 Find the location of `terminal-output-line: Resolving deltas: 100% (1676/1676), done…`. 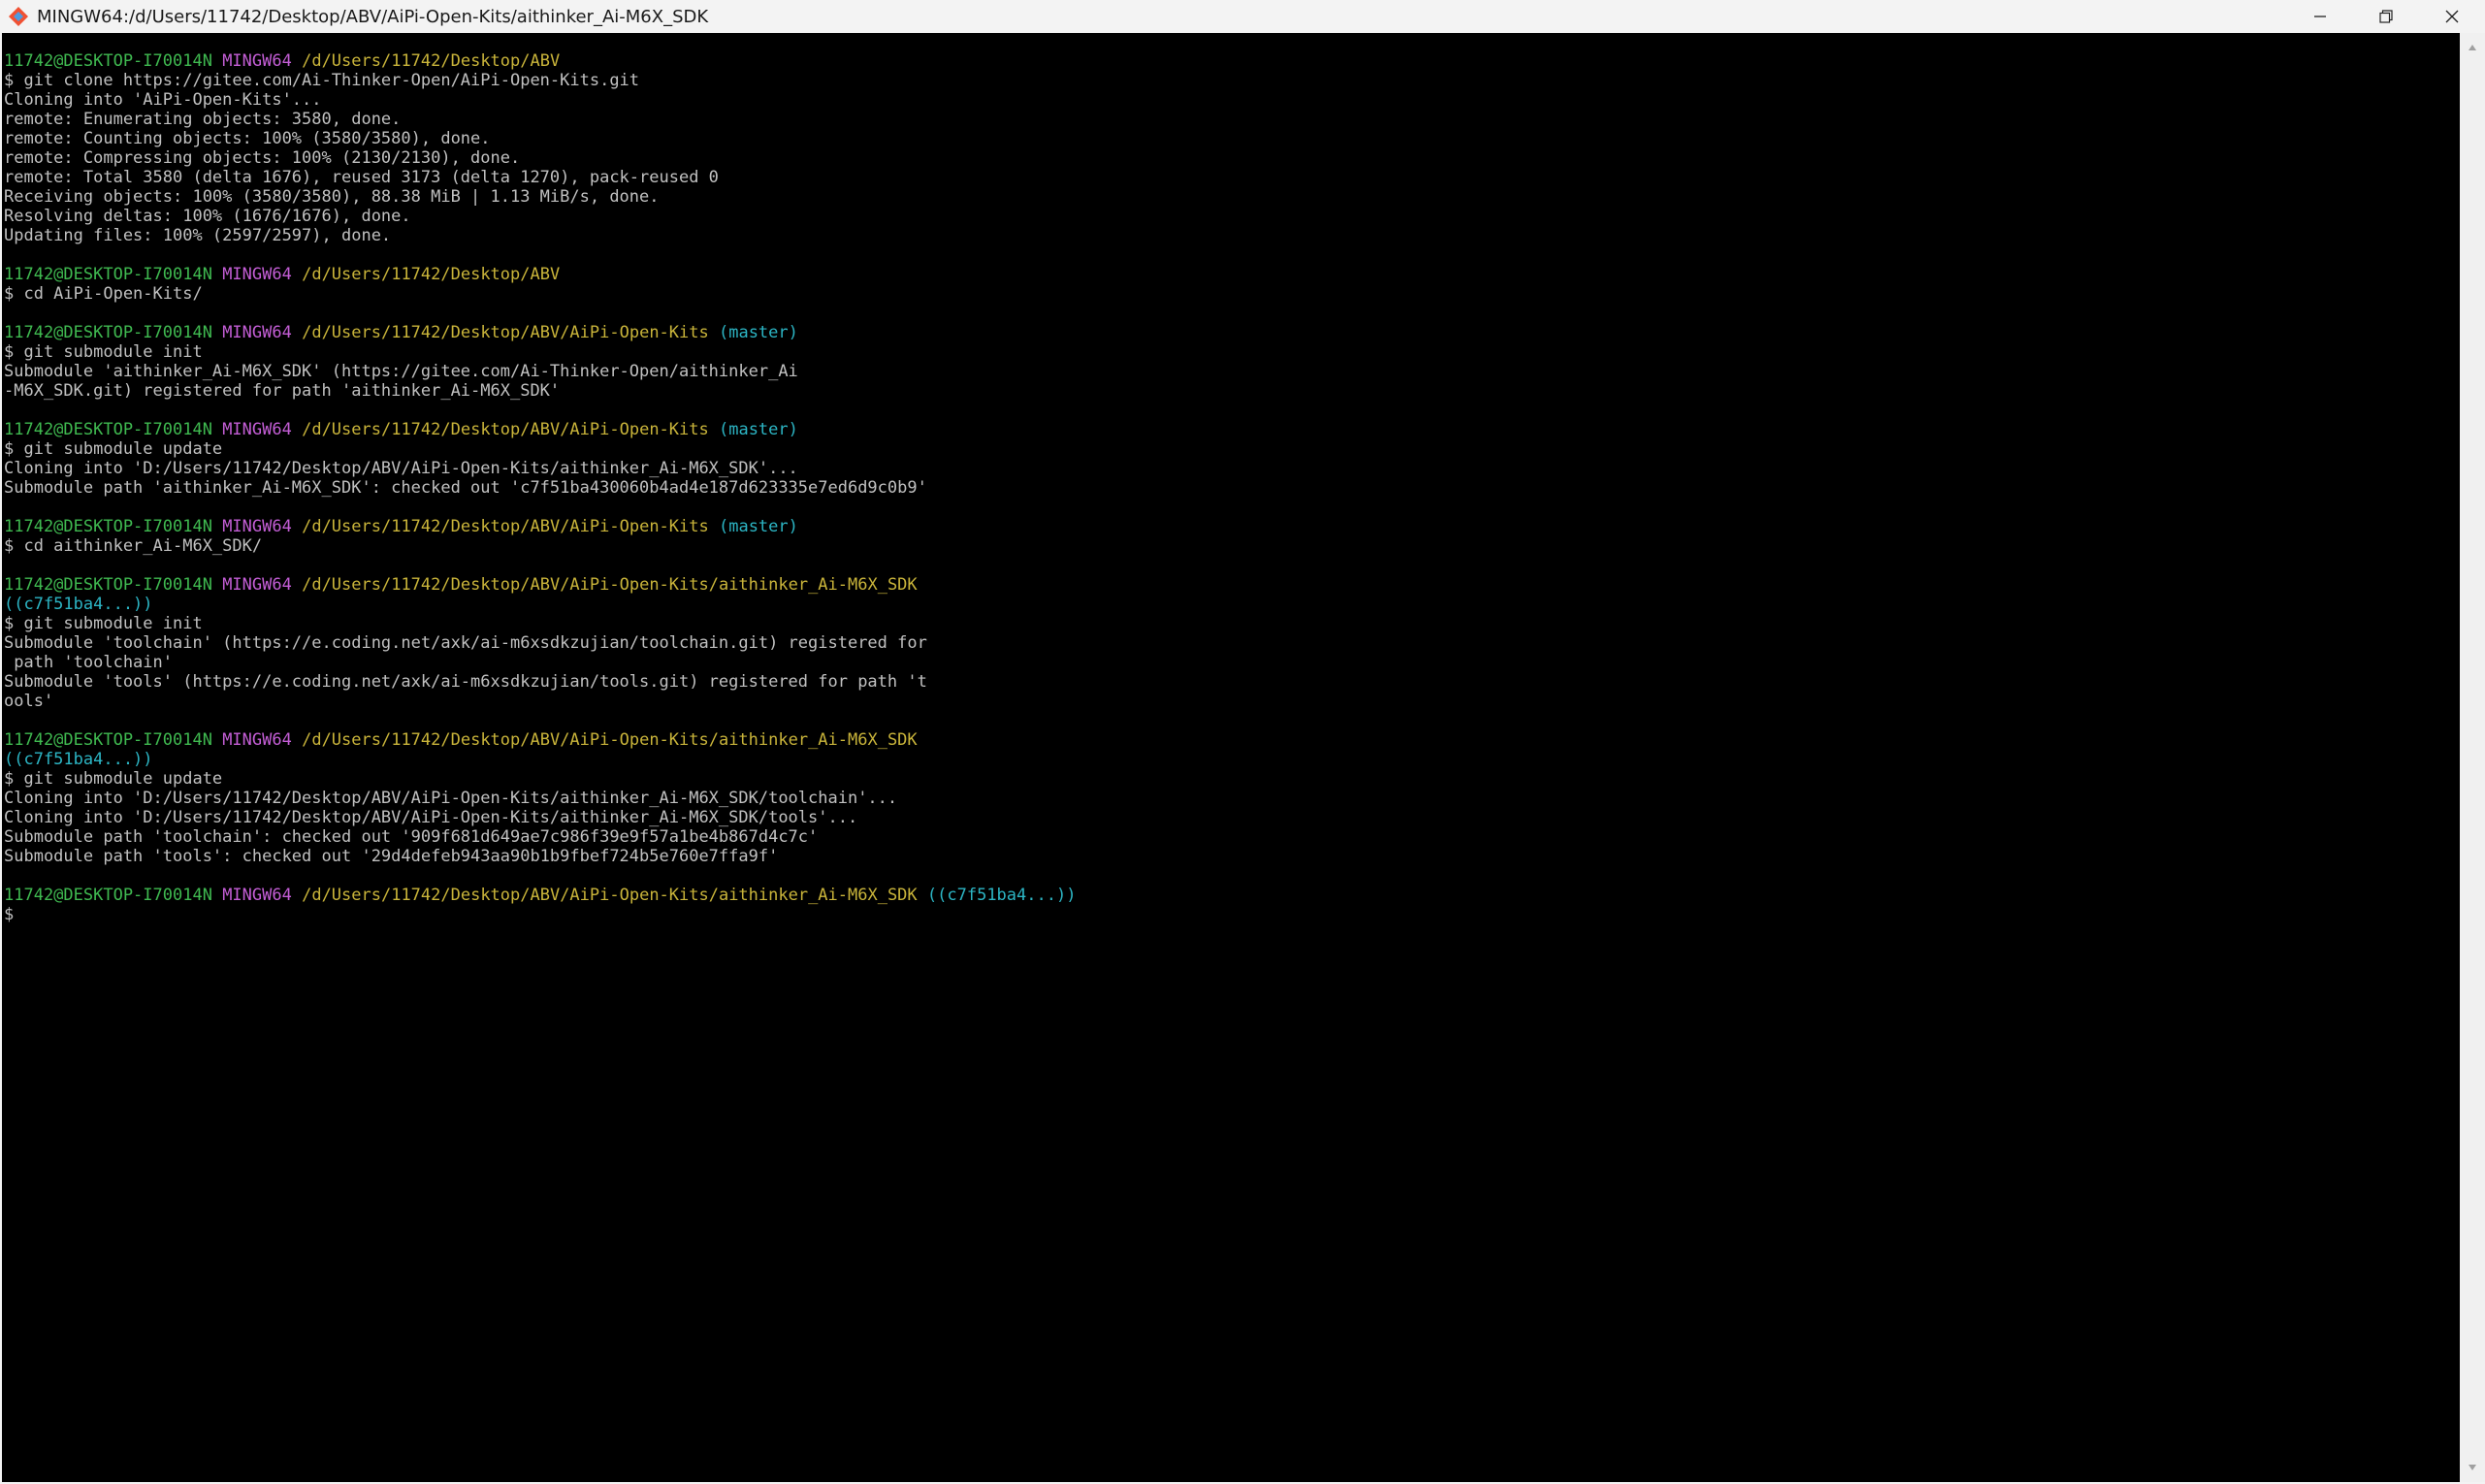

terminal-output-line: Resolving deltas: 100% (1676/1676), done… is located at coordinates (207, 216).